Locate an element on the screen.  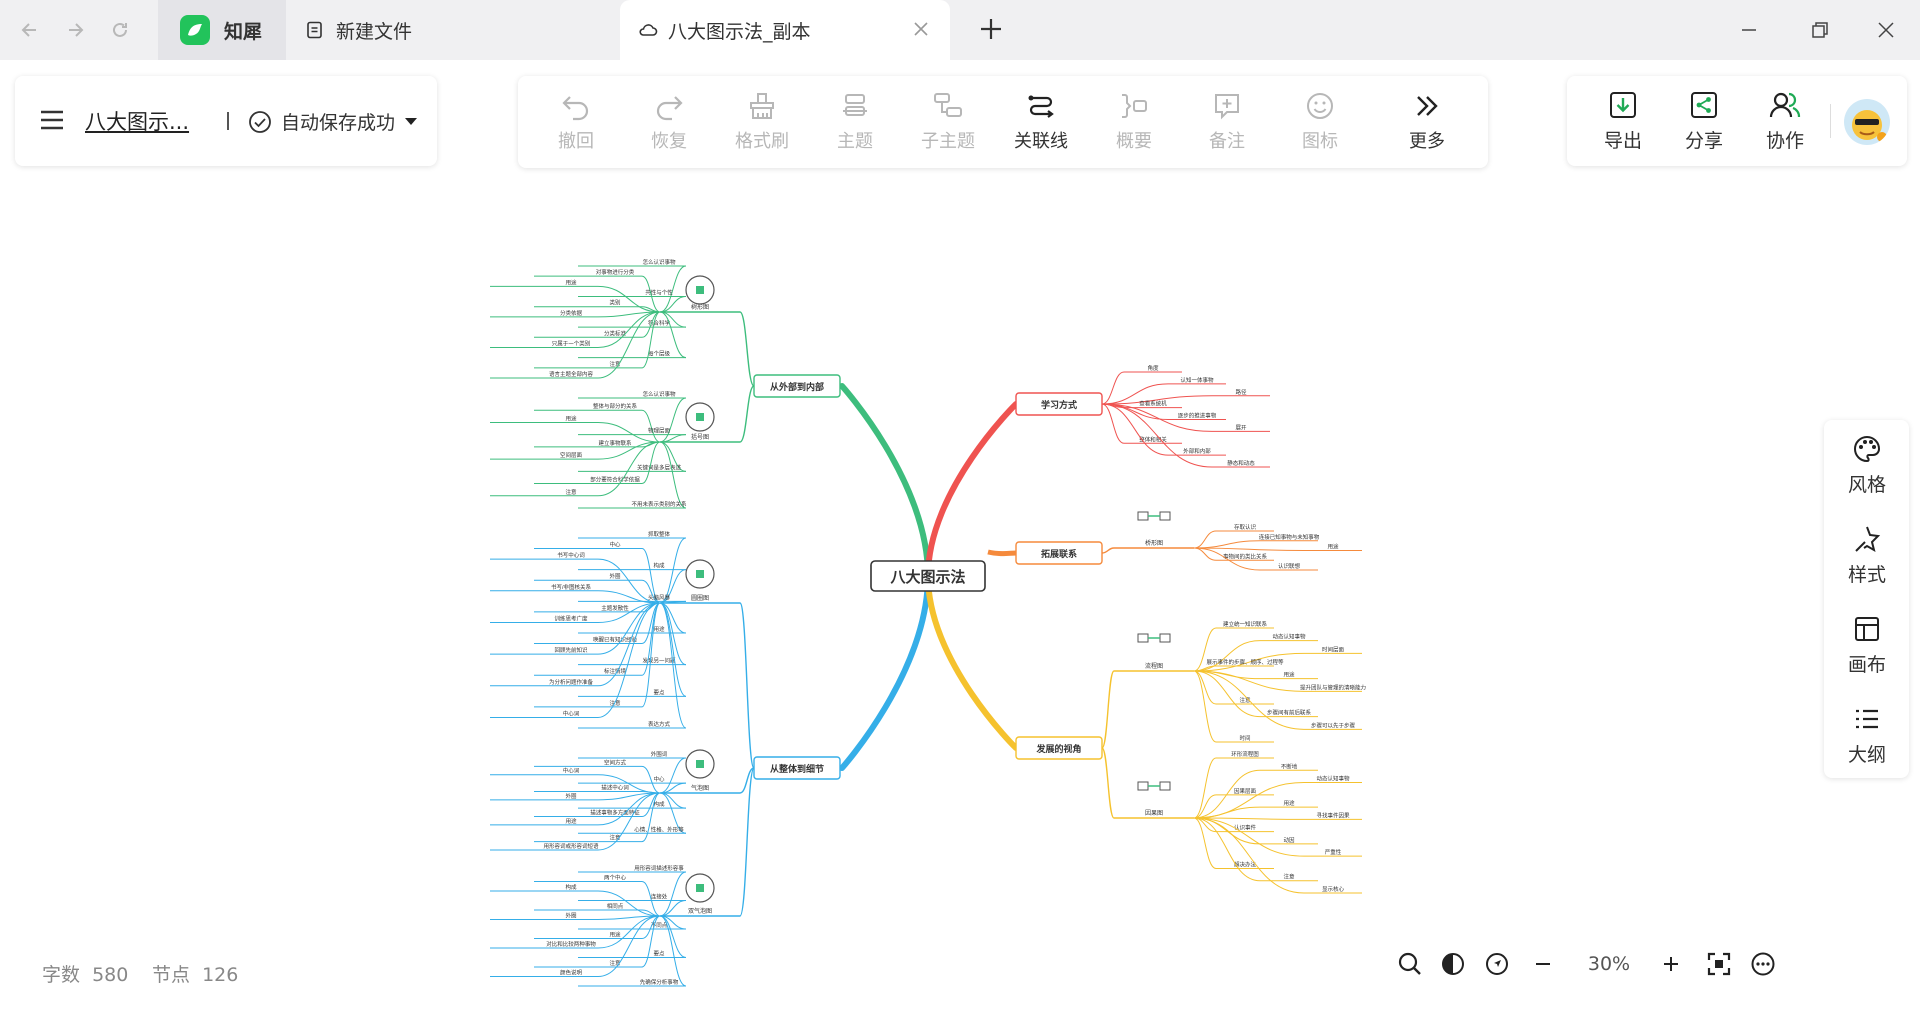
document-header-panel: 八大图示... 自动保存成功 is located at coordinates (226, 121).